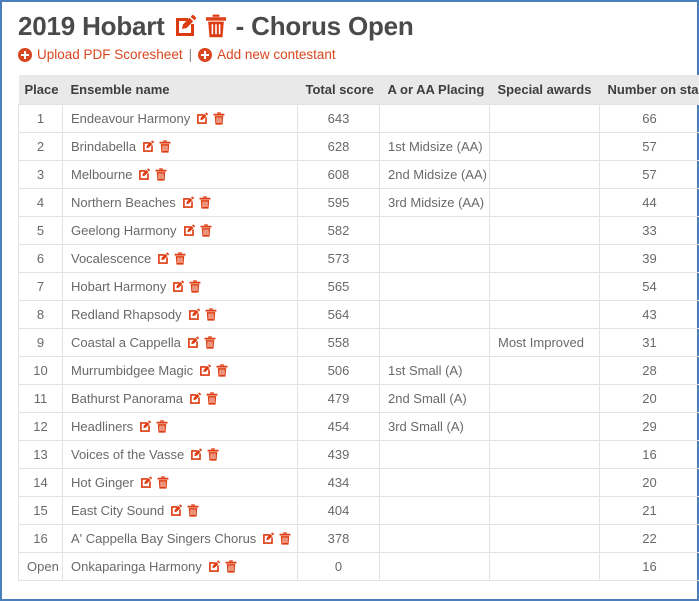 The height and width of the screenshot is (601, 699). What do you see at coordinates (434, 370) in the screenshot?
I see `cell-a-or-aa-placing: 1st Small (A)` at bounding box center [434, 370].